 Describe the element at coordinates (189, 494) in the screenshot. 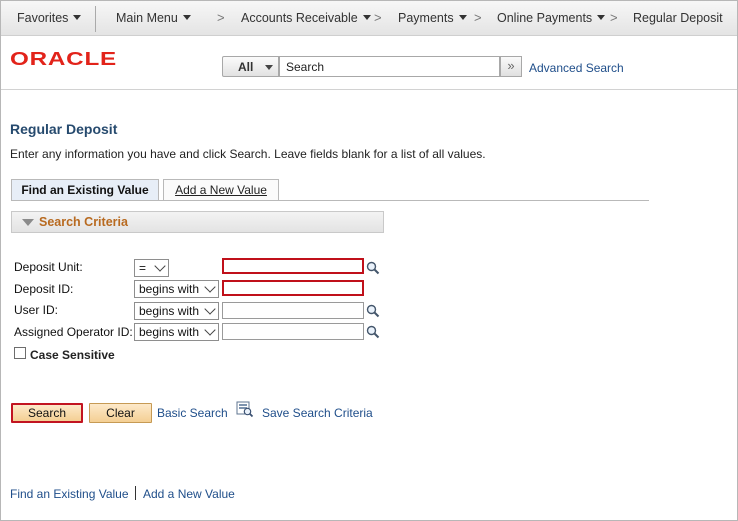

I see `footer-add-new-link: Add a New Value` at that location.